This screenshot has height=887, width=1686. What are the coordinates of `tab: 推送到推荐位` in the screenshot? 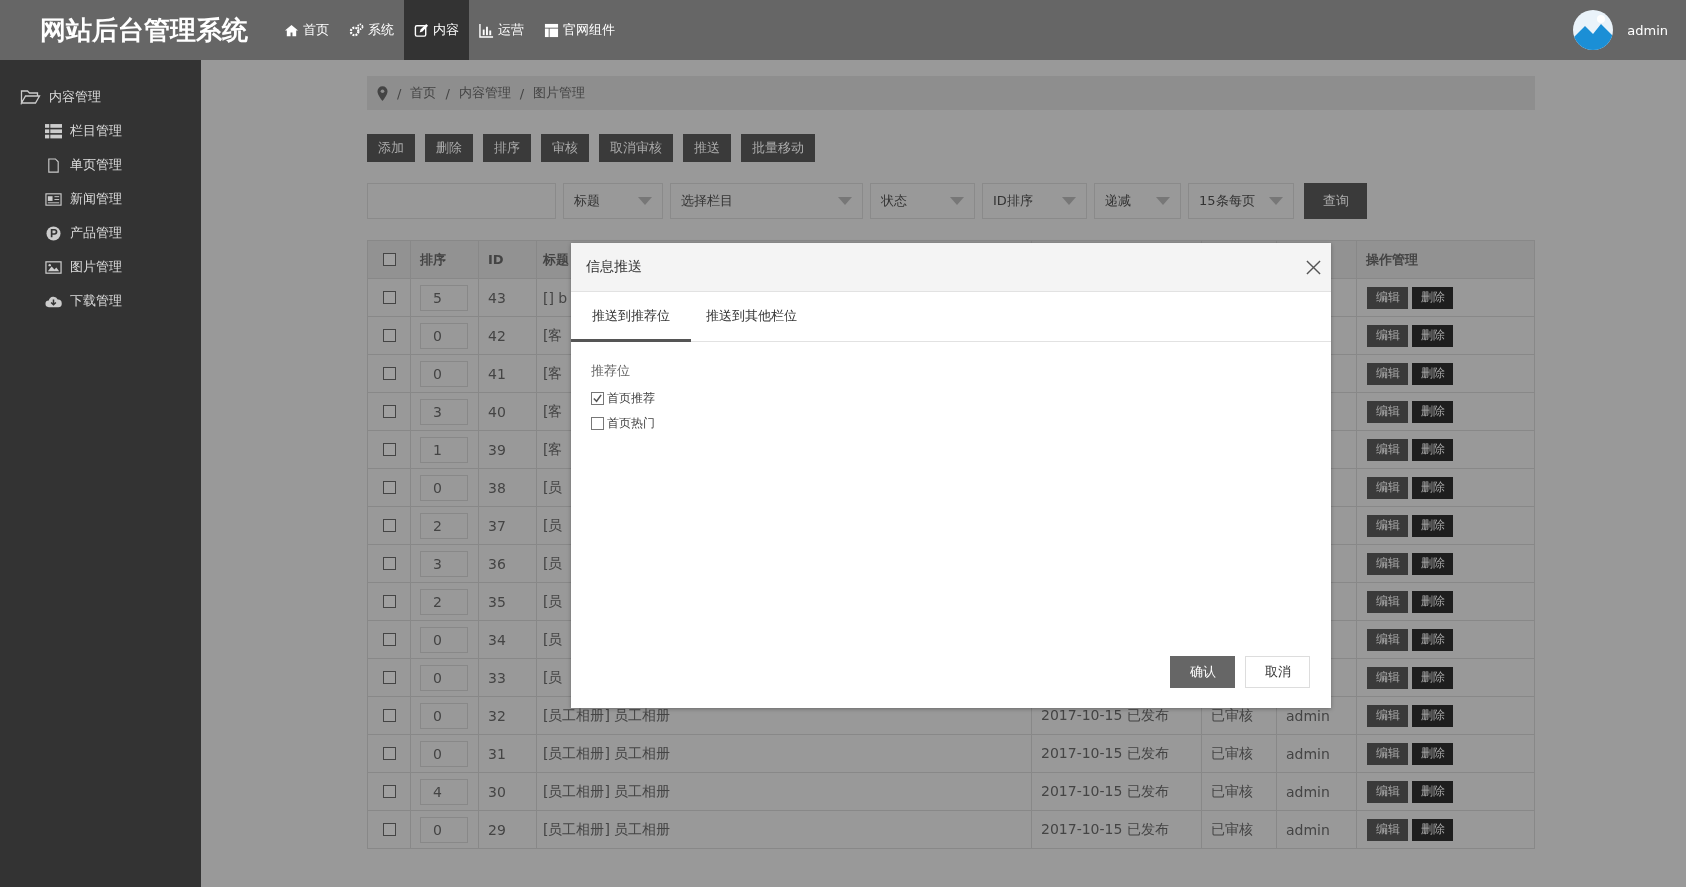 It's located at (631, 317).